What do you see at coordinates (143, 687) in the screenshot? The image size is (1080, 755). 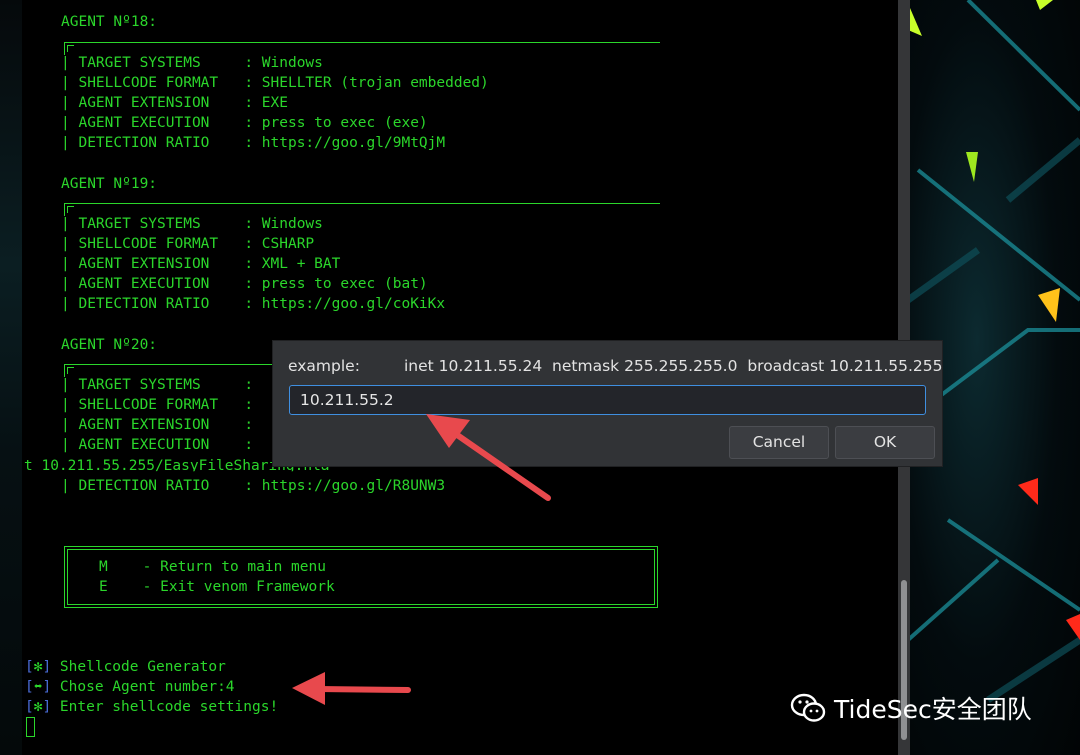 I see `status-text: Chose Agent number:4` at bounding box center [143, 687].